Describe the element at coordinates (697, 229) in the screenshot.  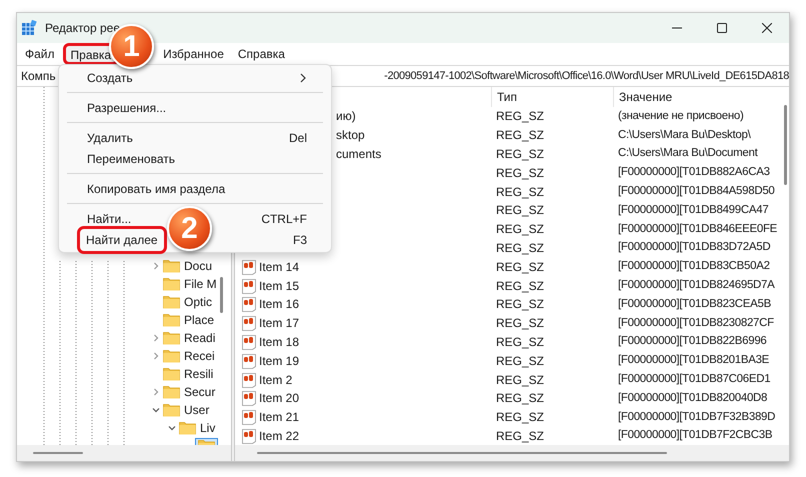
I see `value-data: [F00000000][T01DB846EEE0FE` at that location.